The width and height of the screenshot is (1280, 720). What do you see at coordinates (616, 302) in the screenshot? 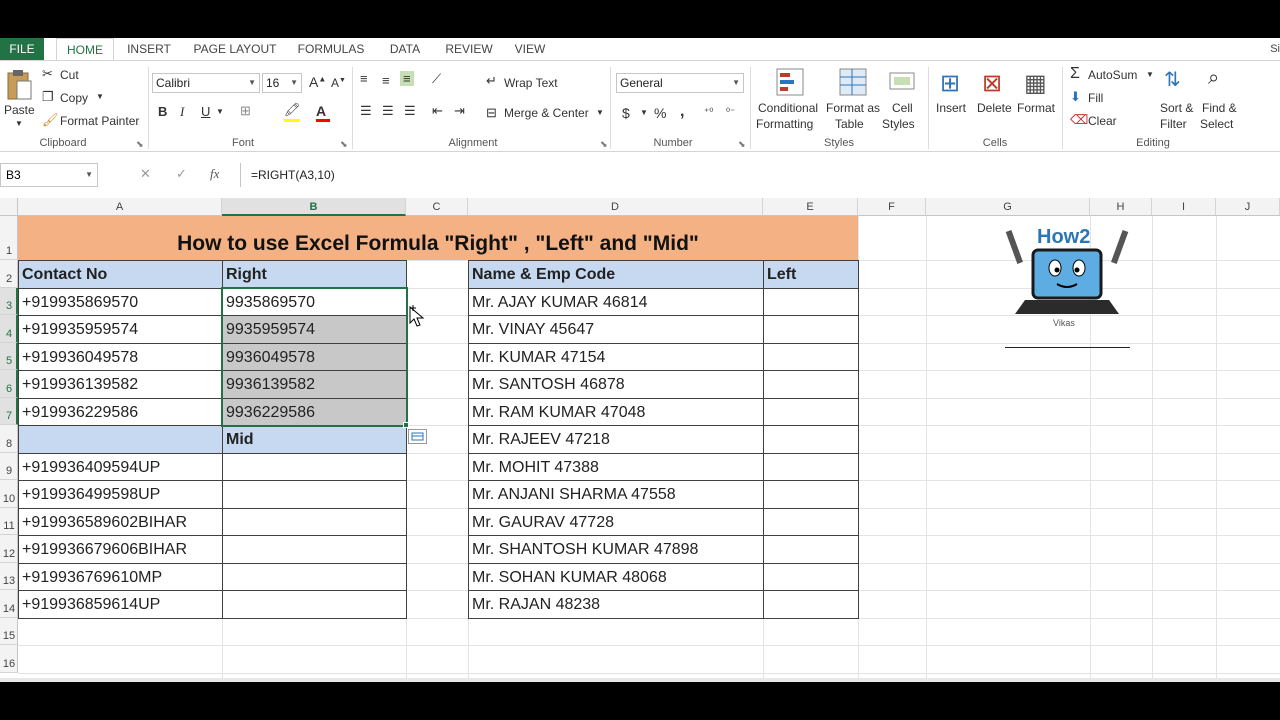
I see `name-emp-code-cell: Mr. AJAY KUMAR 46814` at bounding box center [616, 302].